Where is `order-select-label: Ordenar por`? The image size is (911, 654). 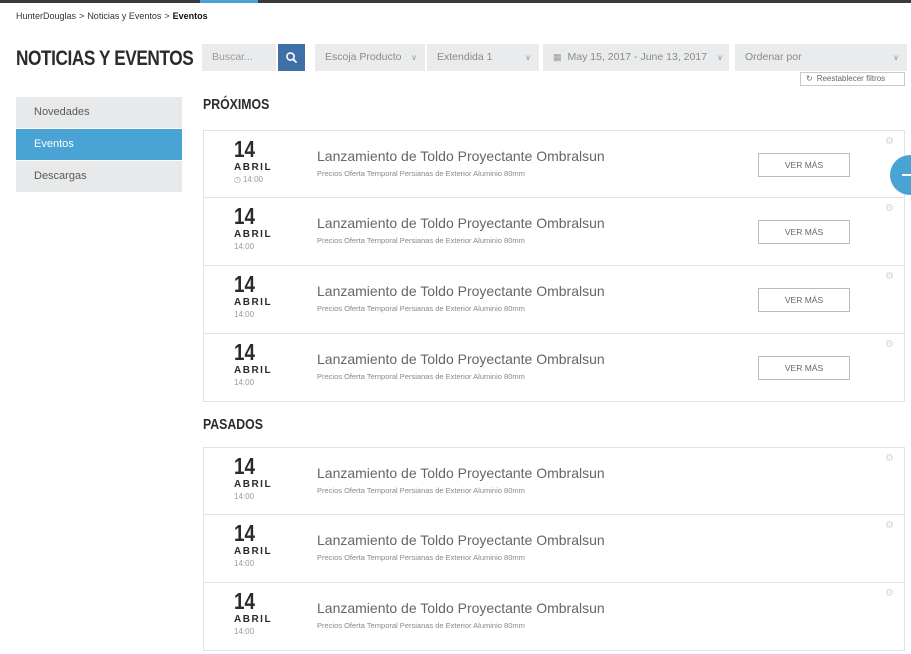
order-select-label: Ordenar por is located at coordinates (773, 57).